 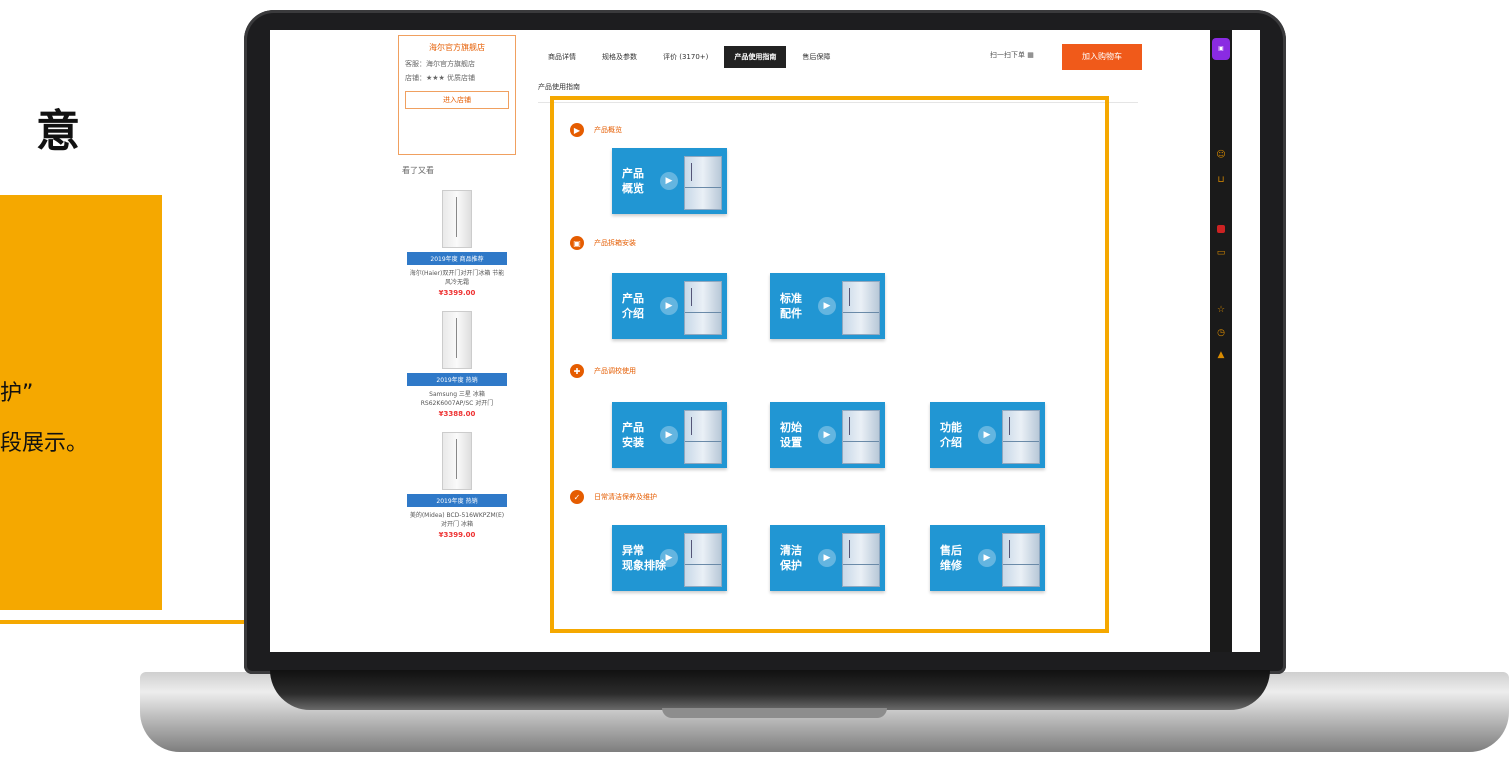 What do you see at coordinates (418, 170) in the screenshot?
I see `seen-title: 看了又看` at bounding box center [418, 170].